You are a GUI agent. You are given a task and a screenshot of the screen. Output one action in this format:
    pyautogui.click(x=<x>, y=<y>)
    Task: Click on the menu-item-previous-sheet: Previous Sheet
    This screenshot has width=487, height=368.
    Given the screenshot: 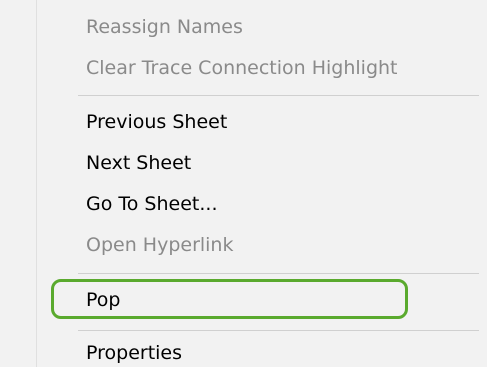 What is the action you would take?
    pyautogui.click(x=156, y=122)
    